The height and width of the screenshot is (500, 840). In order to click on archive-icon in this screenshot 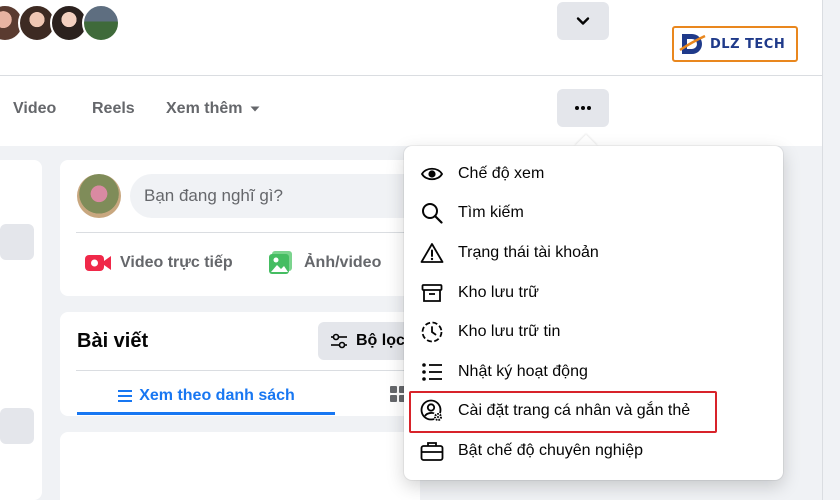, I will do `click(432, 293)`.